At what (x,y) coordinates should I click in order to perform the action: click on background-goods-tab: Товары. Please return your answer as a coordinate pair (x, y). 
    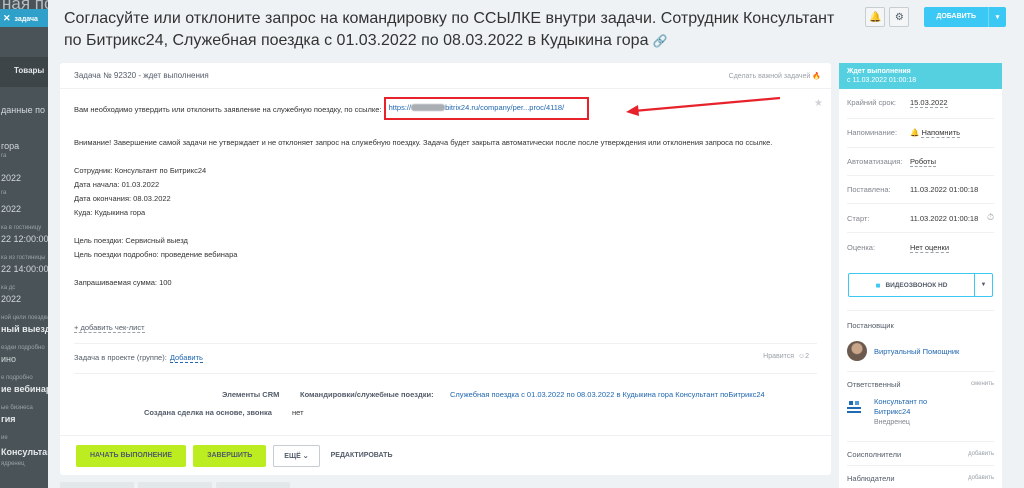
    Looking at the image, I should click on (24, 72).